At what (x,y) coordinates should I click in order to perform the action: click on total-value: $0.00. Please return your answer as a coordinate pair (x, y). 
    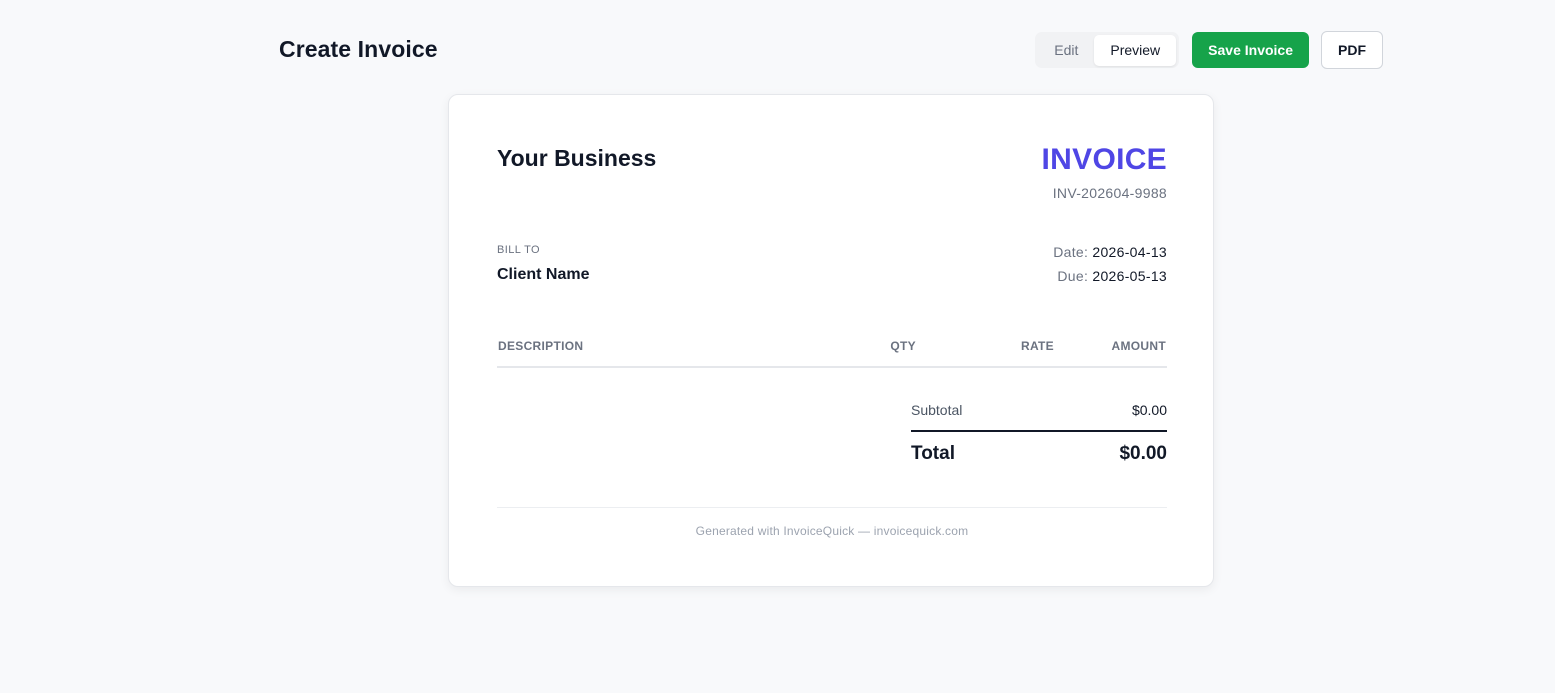
    Looking at the image, I should click on (1143, 453).